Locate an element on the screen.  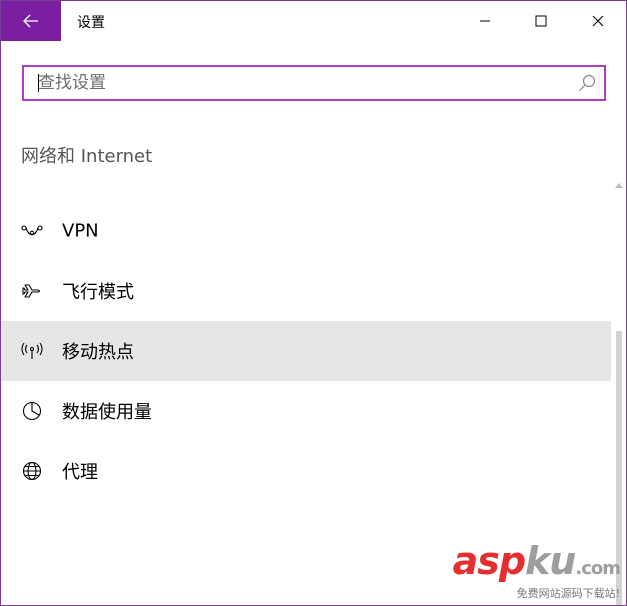
scroll-up-arrow-icon is located at coordinates (619, 185).